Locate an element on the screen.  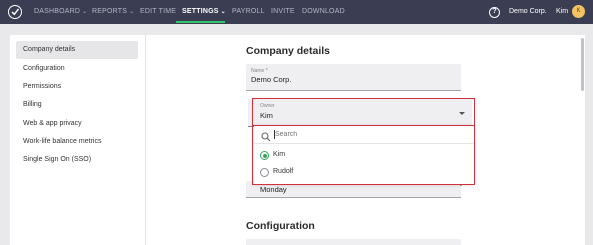
nav-edit-time-label: EDIT TIME is located at coordinates (158, 11).